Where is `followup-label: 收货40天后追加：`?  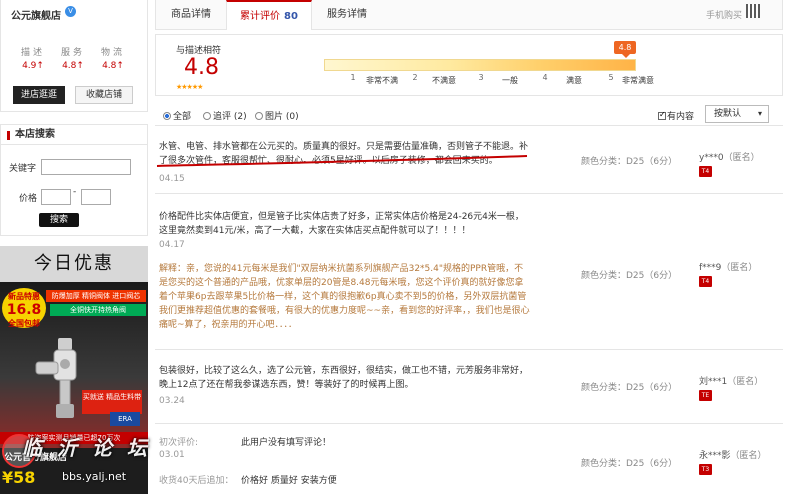
followup-label: 收货40天后追加： is located at coordinates (196, 481).